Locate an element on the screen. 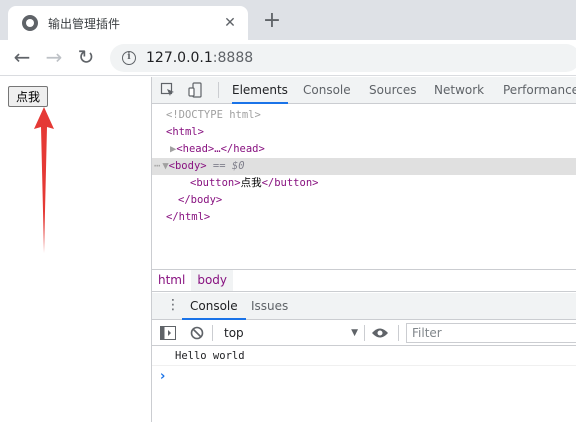  console-toolbar: top ▼ Filter is located at coordinates (364, 333).